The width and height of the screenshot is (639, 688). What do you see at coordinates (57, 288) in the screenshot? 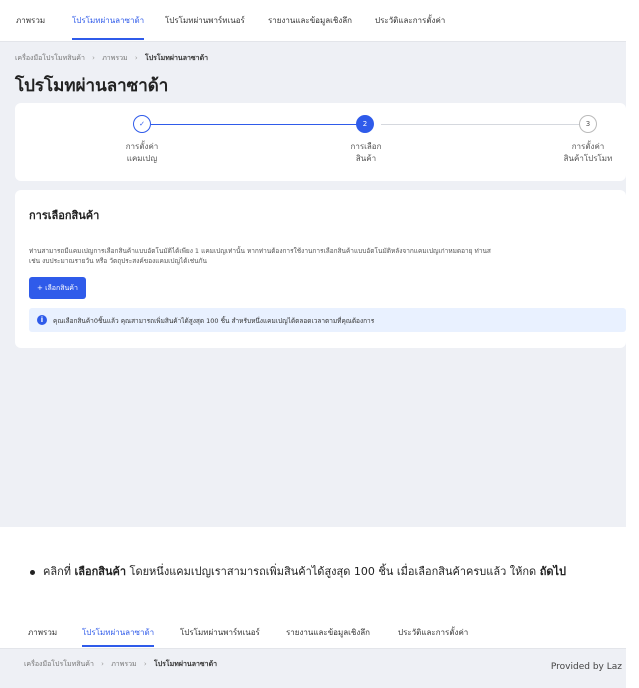
I see `select-products-button: + เลือกสินค้า` at bounding box center [57, 288].